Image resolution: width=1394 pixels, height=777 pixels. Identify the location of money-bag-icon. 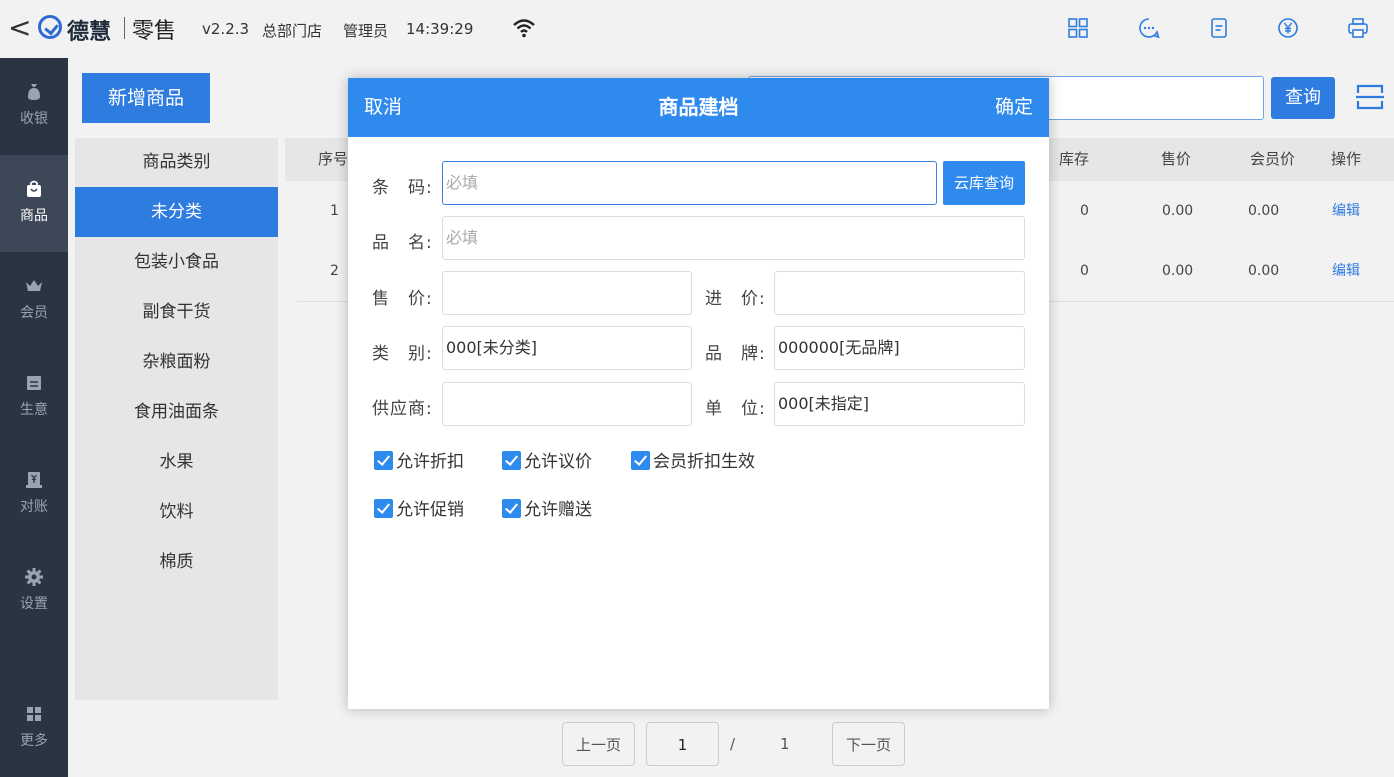
(34, 92).